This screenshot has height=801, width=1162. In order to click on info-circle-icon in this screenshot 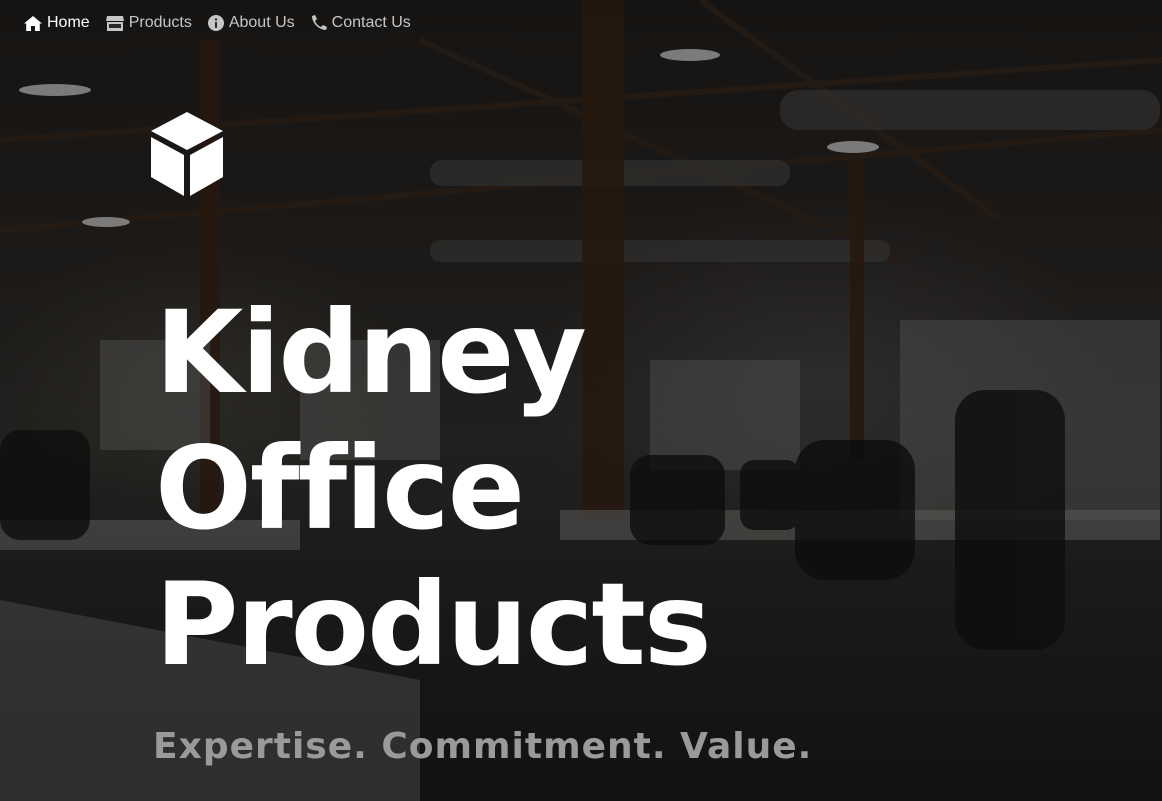, I will do `click(215, 23)`.